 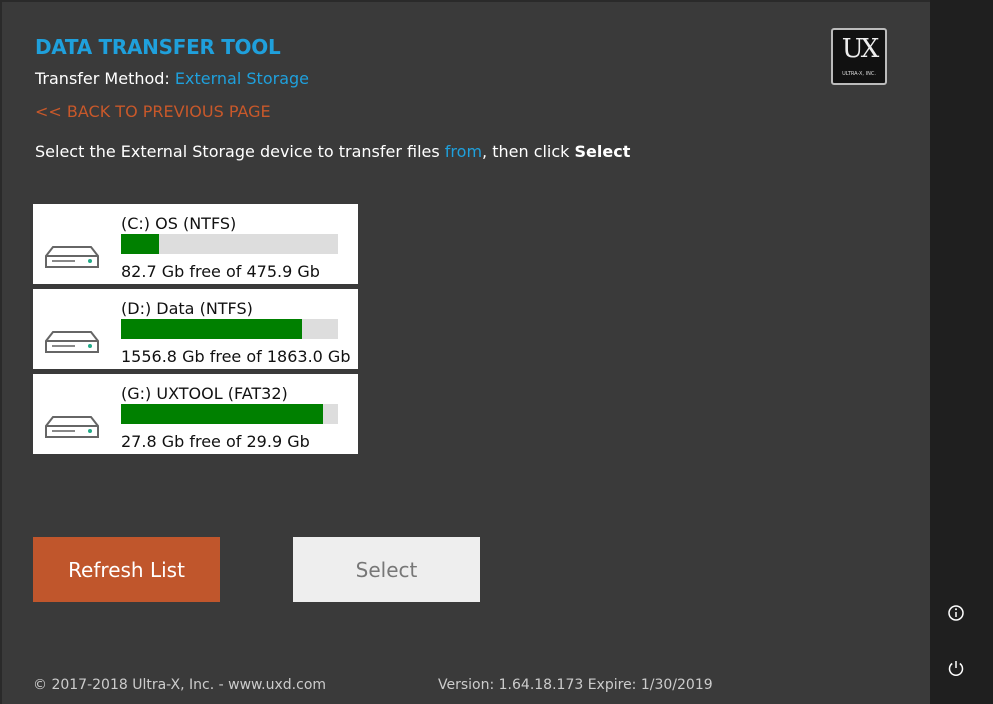 What do you see at coordinates (961, 352) in the screenshot?
I see `sidebar` at bounding box center [961, 352].